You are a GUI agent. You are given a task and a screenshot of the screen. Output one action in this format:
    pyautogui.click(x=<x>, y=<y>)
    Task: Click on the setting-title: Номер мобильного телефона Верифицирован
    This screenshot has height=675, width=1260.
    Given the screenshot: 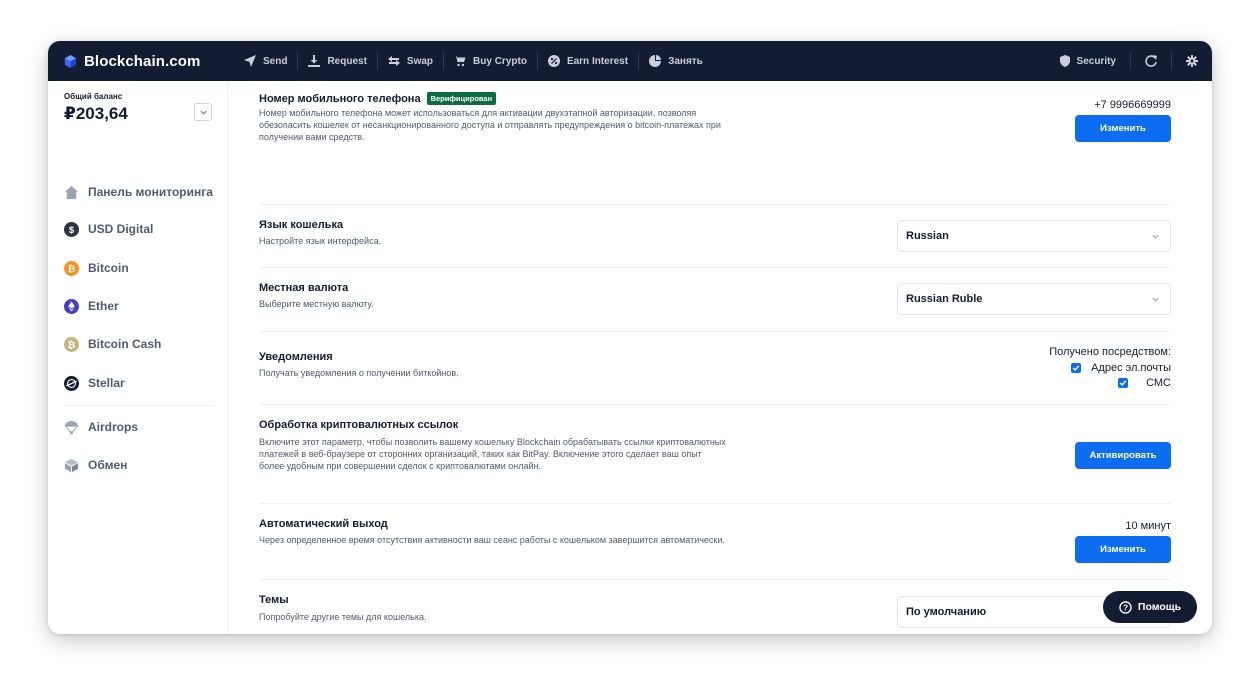 What is the action you would take?
    pyautogui.click(x=378, y=98)
    